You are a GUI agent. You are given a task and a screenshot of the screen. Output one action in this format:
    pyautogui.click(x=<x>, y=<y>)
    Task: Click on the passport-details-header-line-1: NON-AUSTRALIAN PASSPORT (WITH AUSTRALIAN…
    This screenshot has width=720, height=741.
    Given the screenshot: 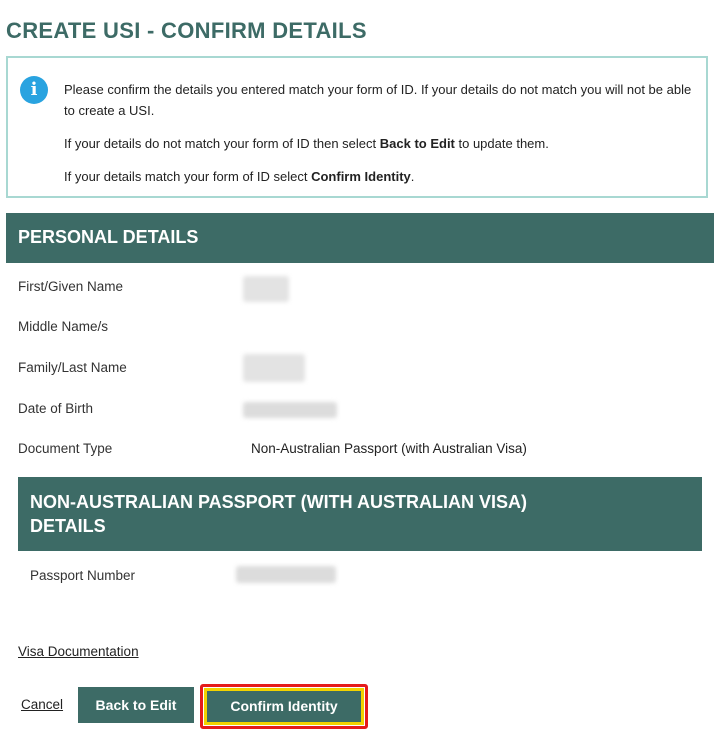 What is the action you would take?
    pyautogui.click(x=278, y=502)
    